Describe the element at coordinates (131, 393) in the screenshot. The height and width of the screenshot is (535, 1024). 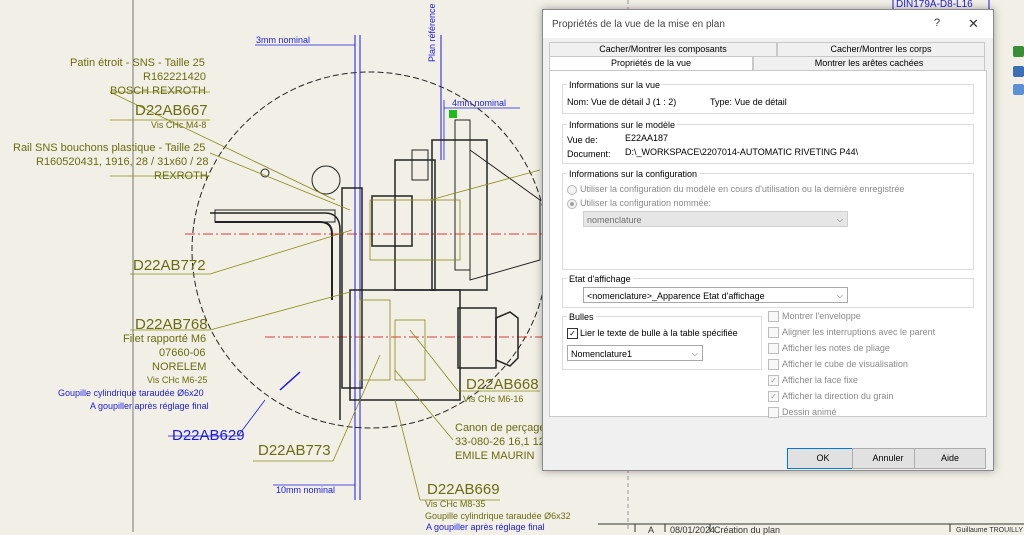
I see `label-goupille-1: Goupille cylindrique taraudée Ø6x20` at that location.